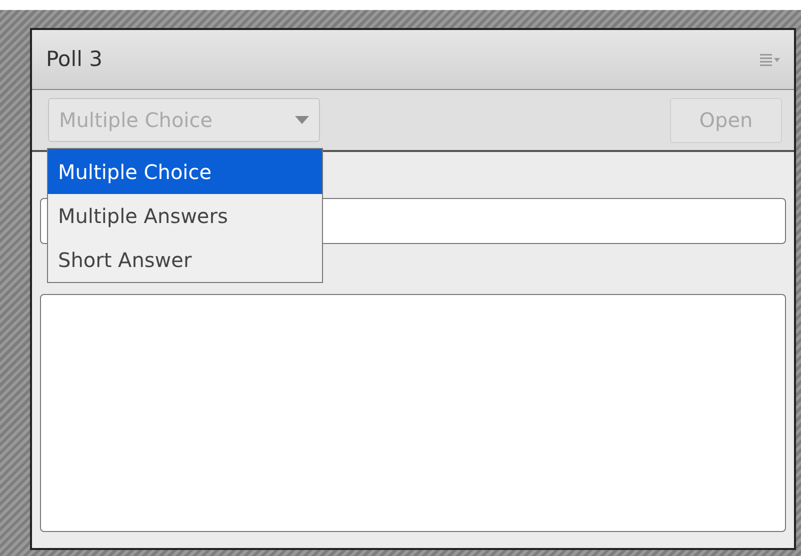 The image size is (801, 556). Describe the element at coordinates (302, 120) in the screenshot. I see `caret-icon` at that location.